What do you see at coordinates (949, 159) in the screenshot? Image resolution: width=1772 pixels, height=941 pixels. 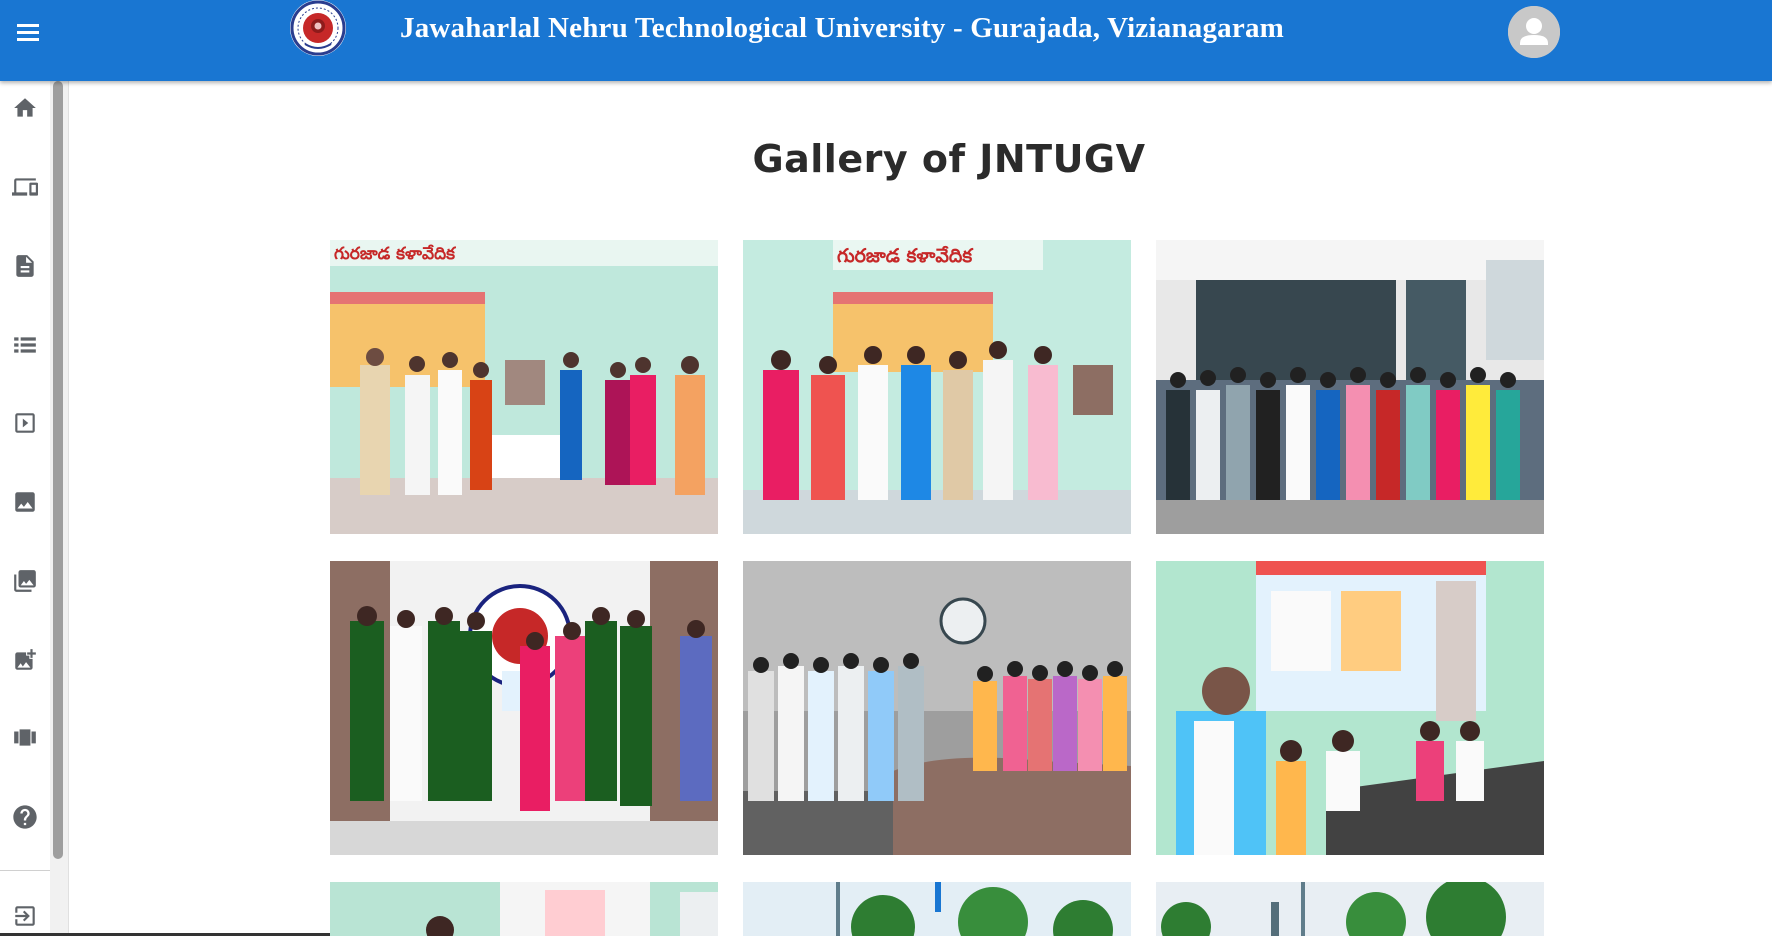 I see `page-title: Gallery of JNTUGV` at bounding box center [949, 159].